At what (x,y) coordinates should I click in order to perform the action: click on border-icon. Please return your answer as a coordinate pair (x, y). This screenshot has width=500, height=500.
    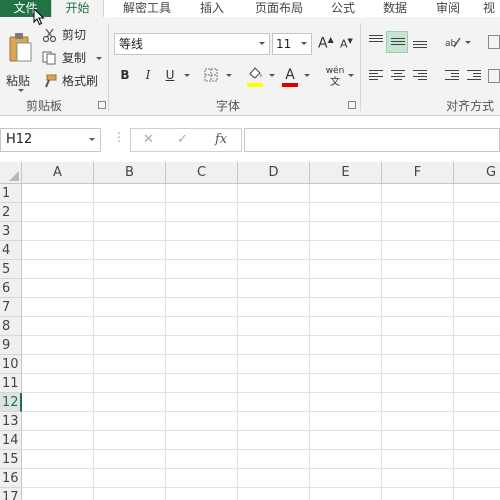
    Looking at the image, I should click on (211, 75).